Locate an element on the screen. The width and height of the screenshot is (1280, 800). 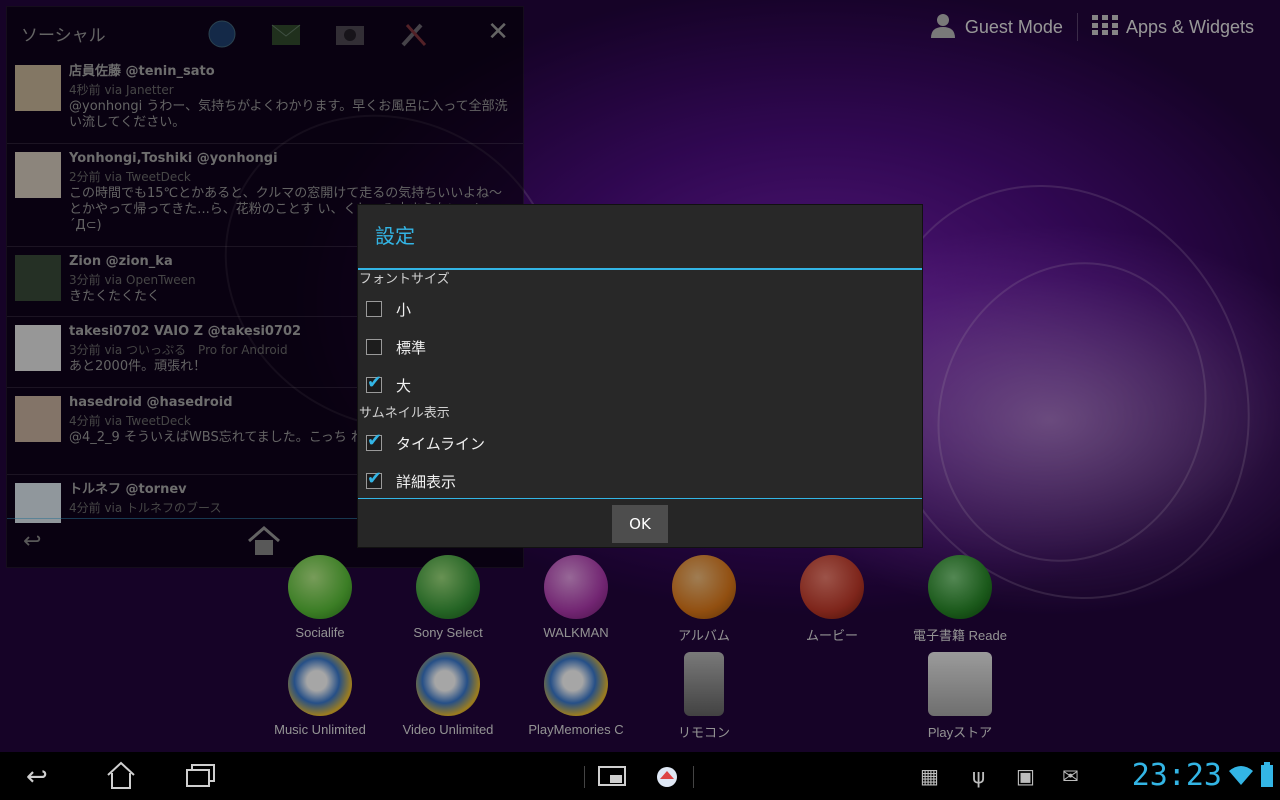
app-label: Socialife is located at coordinates (320, 632).